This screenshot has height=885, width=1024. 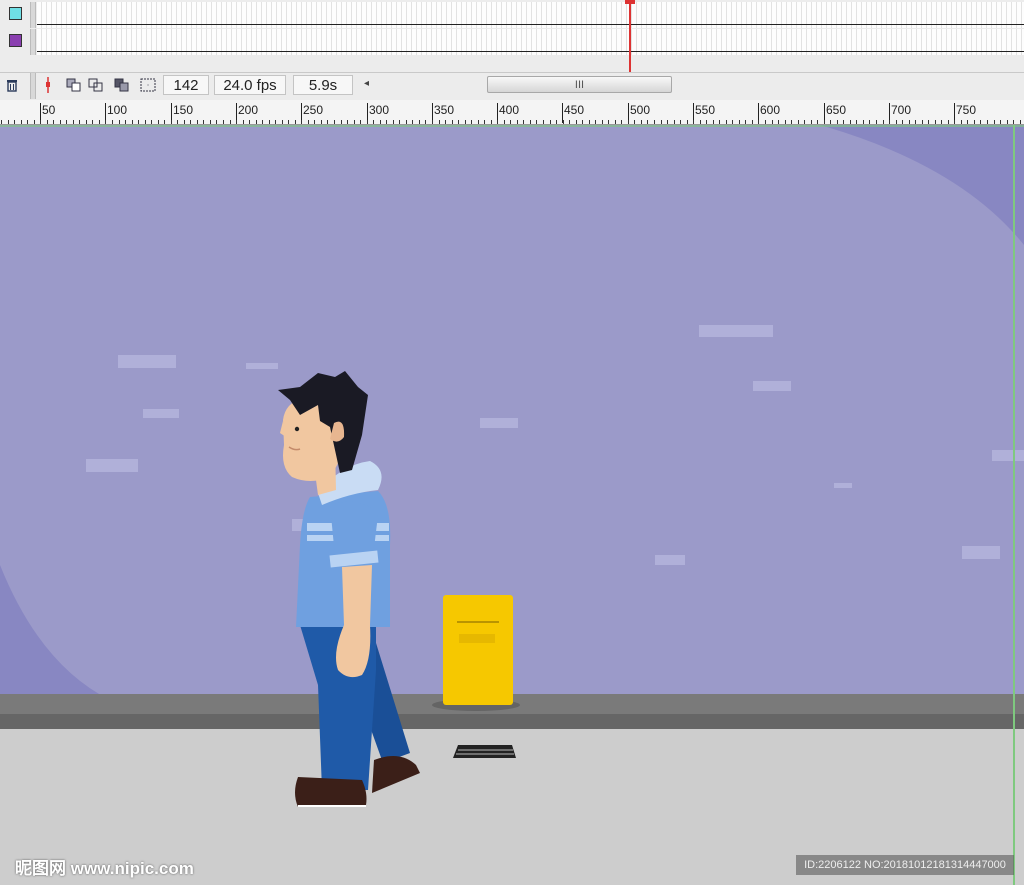 What do you see at coordinates (512, 722) in the screenshot?
I see `curb-front` at bounding box center [512, 722].